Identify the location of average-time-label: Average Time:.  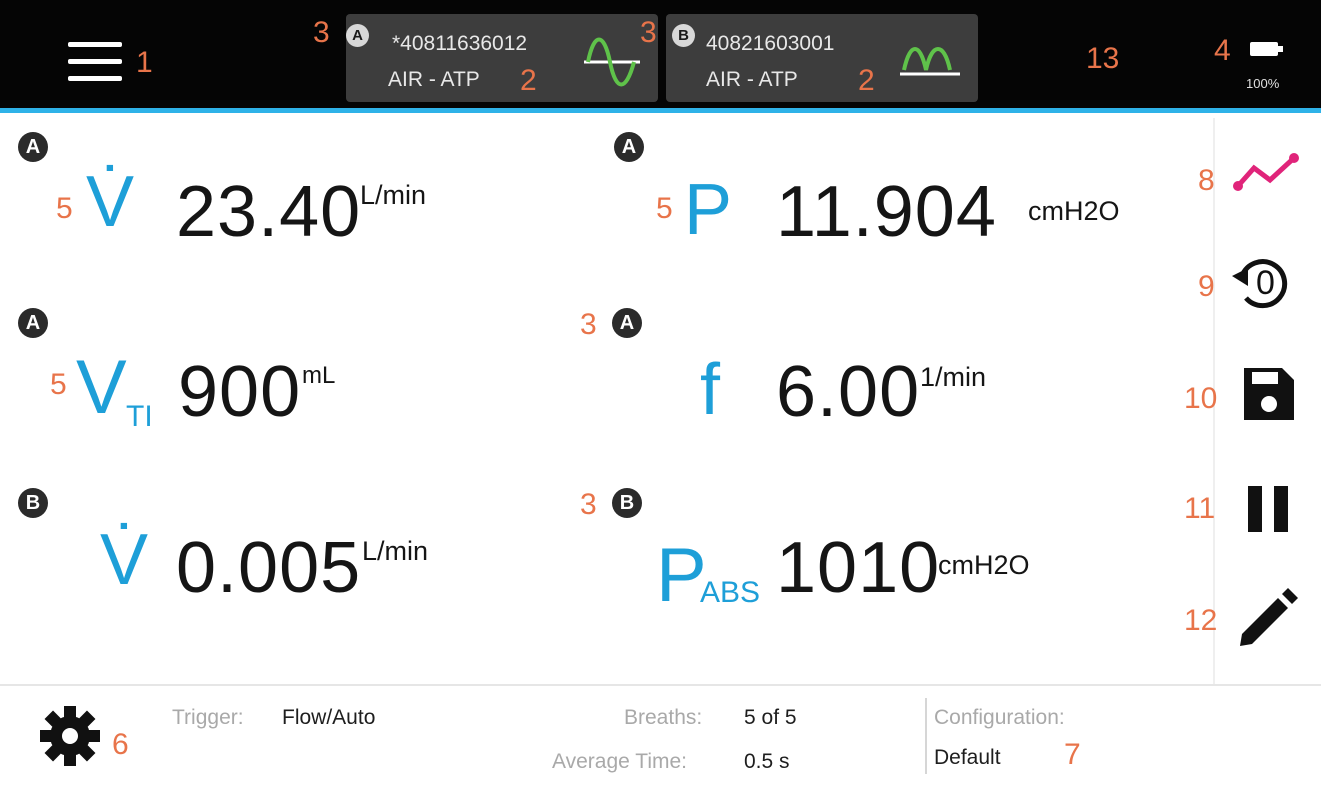
(620, 761).